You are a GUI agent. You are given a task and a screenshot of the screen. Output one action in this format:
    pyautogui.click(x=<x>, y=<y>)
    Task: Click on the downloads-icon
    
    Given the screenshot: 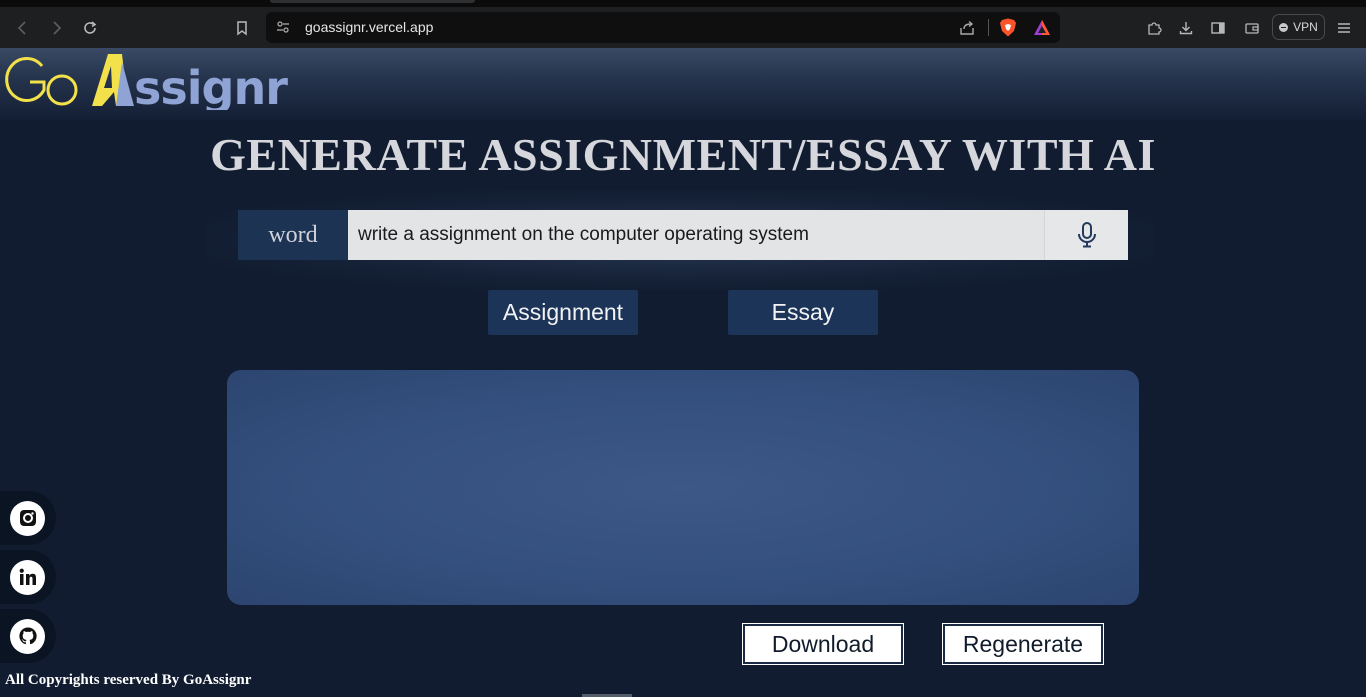 What is the action you would take?
    pyautogui.click(x=1186, y=28)
    